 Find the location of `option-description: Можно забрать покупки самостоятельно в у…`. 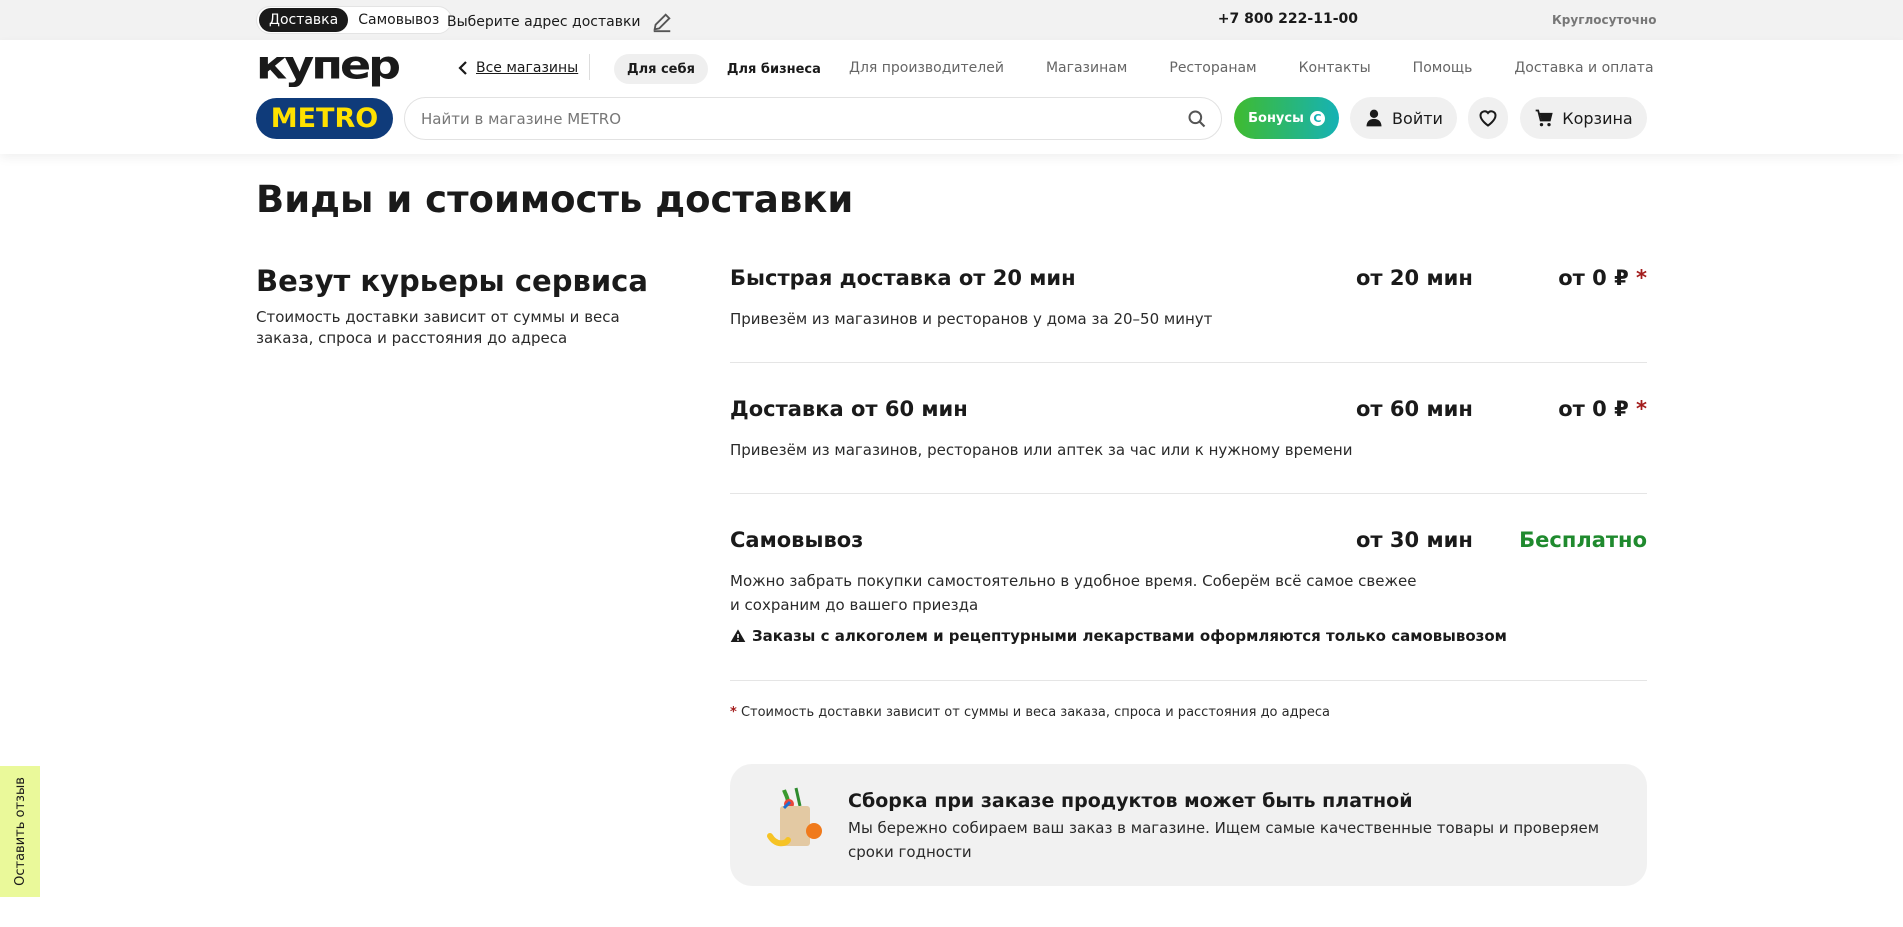

option-description: Можно забрать покупки самостоятельно в у… is located at coordinates (1073, 593).